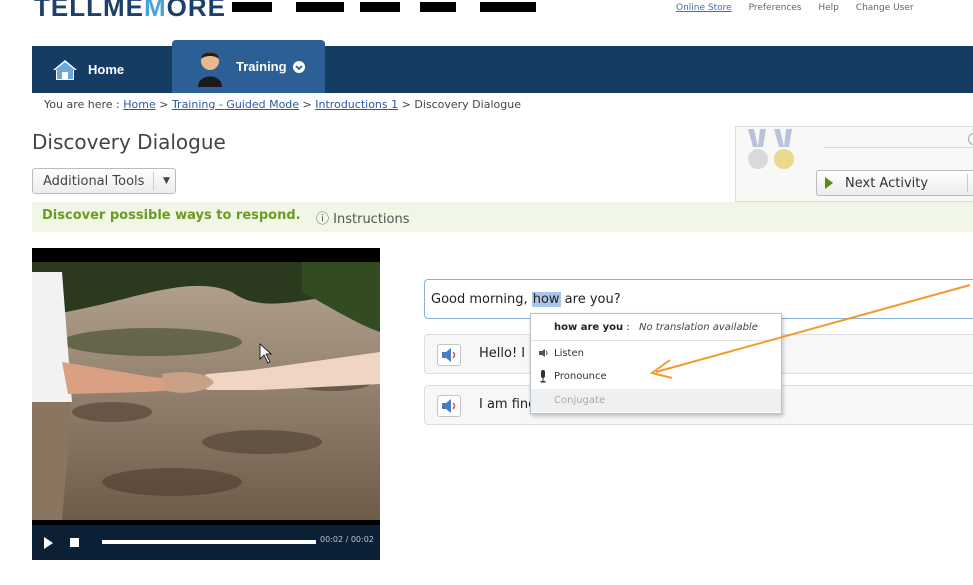 This screenshot has width=973, height=585. What do you see at coordinates (371, 219) in the screenshot?
I see `instructions-label: Instructions` at bounding box center [371, 219].